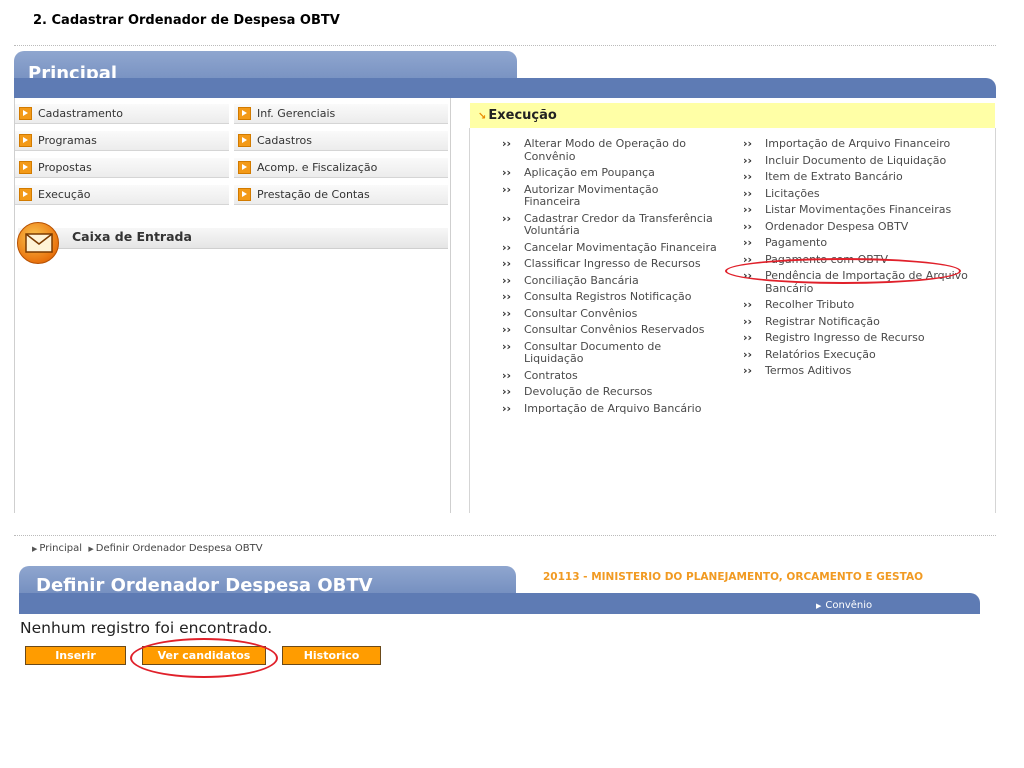 This screenshot has height=768, width=1024. I want to click on menu-label: Execução, so click(64, 194).